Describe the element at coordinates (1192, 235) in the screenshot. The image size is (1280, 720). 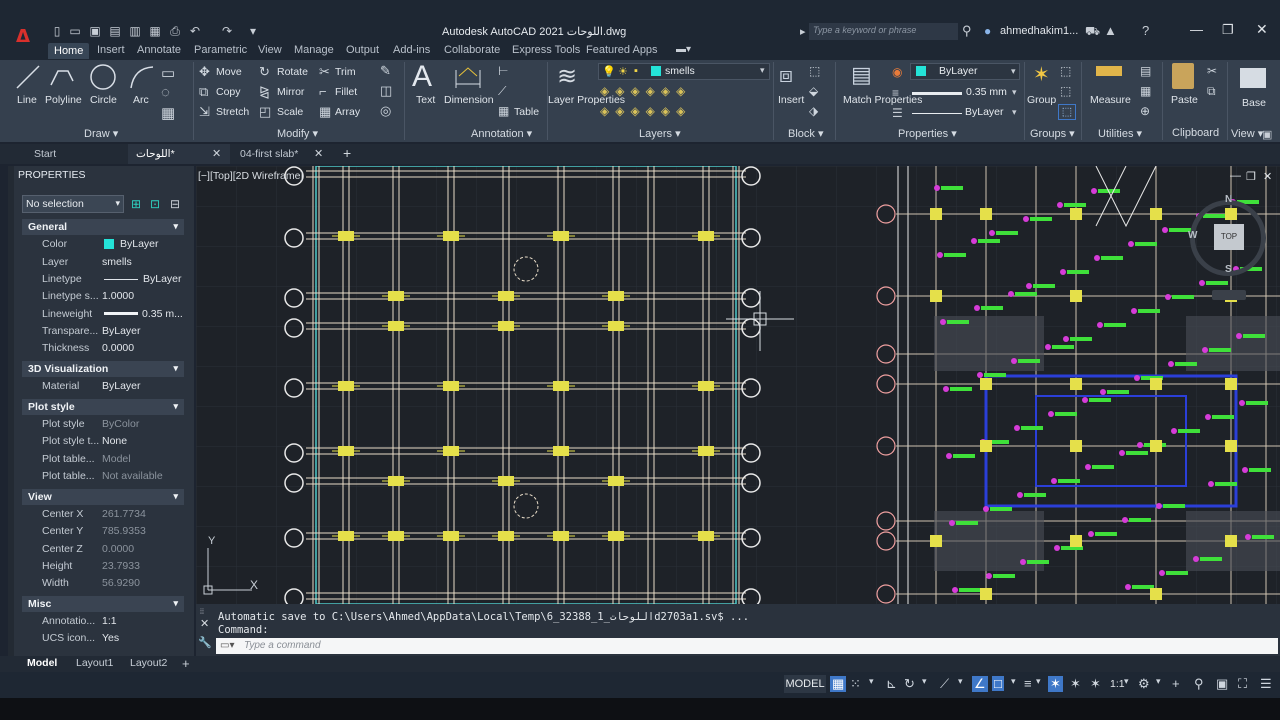
I see `viewcube-west: W` at that location.